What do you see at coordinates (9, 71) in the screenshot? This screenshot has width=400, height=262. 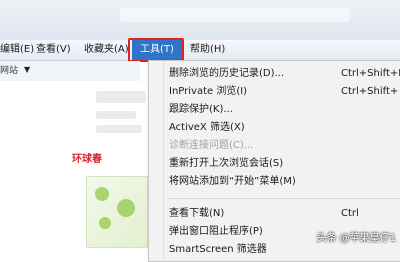 I see `favorites-site-label: 网站` at bounding box center [9, 71].